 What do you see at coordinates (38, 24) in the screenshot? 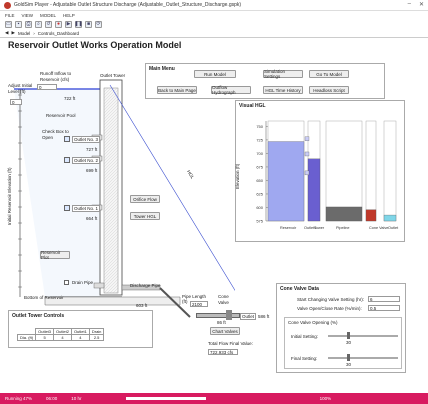
I see `search-icon: ⌕` at bounding box center [38, 24].